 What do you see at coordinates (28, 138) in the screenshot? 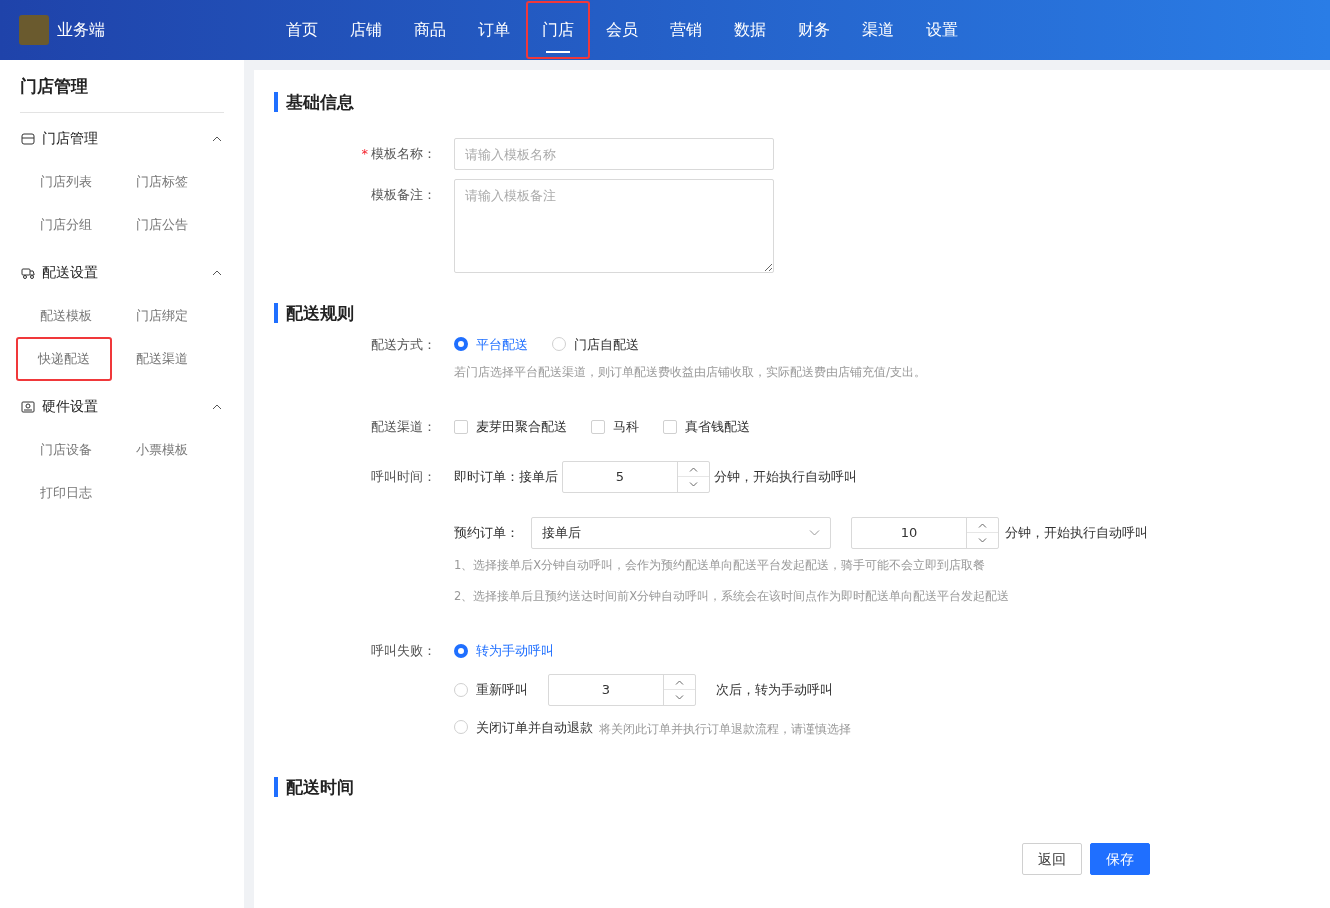
I see `store-icon` at bounding box center [28, 138].